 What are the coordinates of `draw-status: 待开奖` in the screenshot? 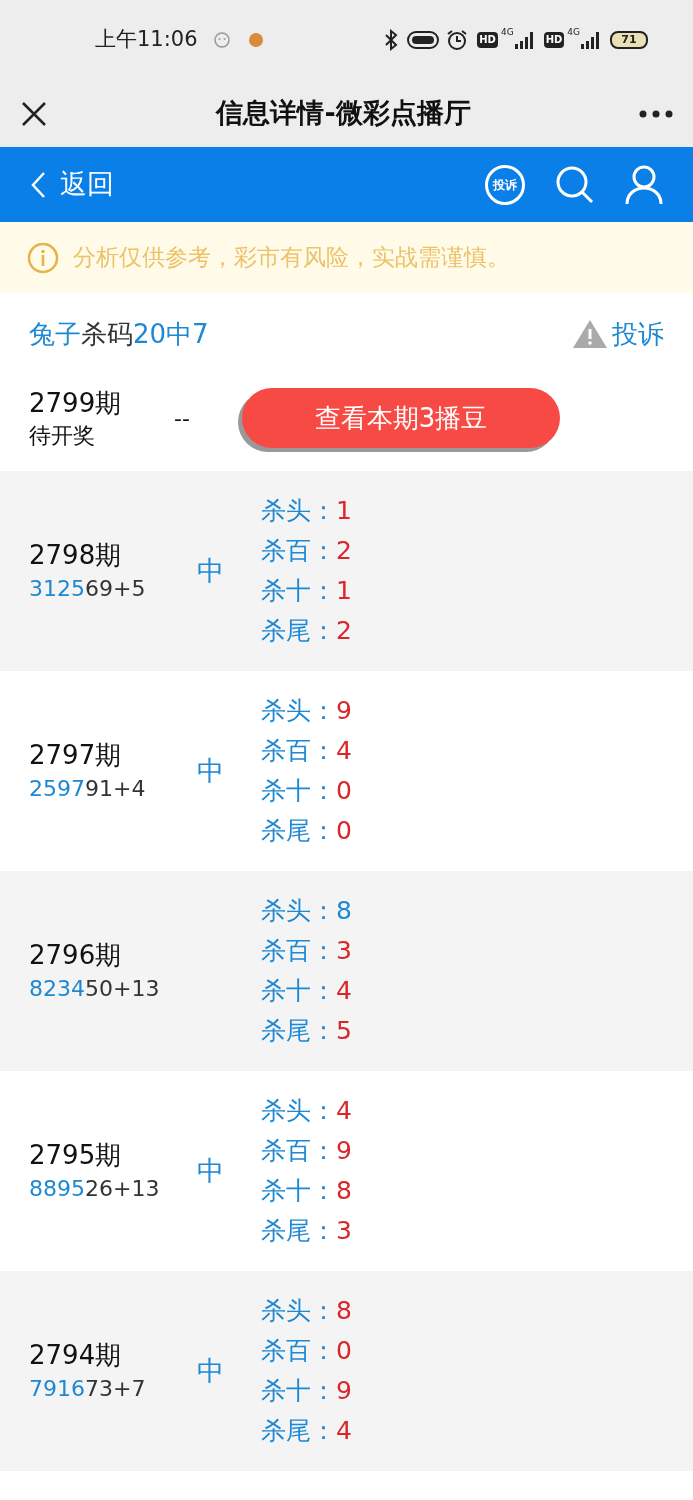 It's located at (62, 436).